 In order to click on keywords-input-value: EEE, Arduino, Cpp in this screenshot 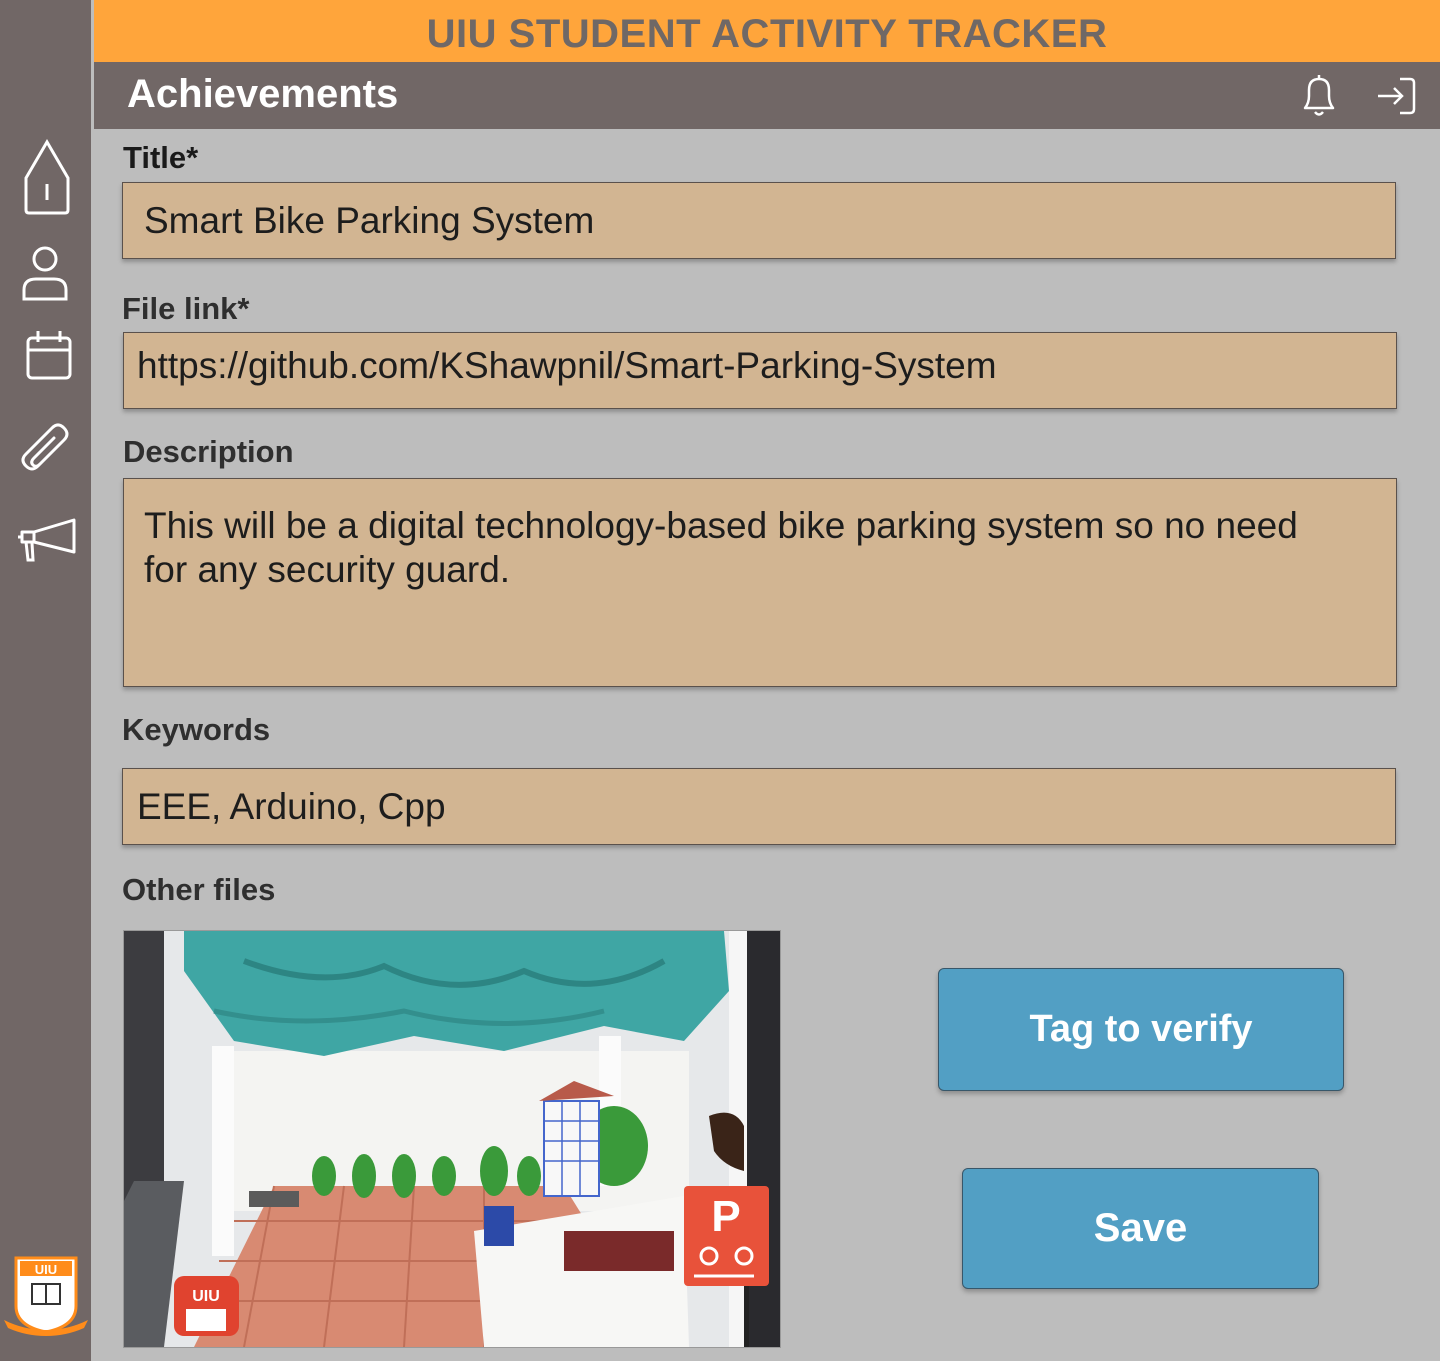, I will do `click(291, 806)`.